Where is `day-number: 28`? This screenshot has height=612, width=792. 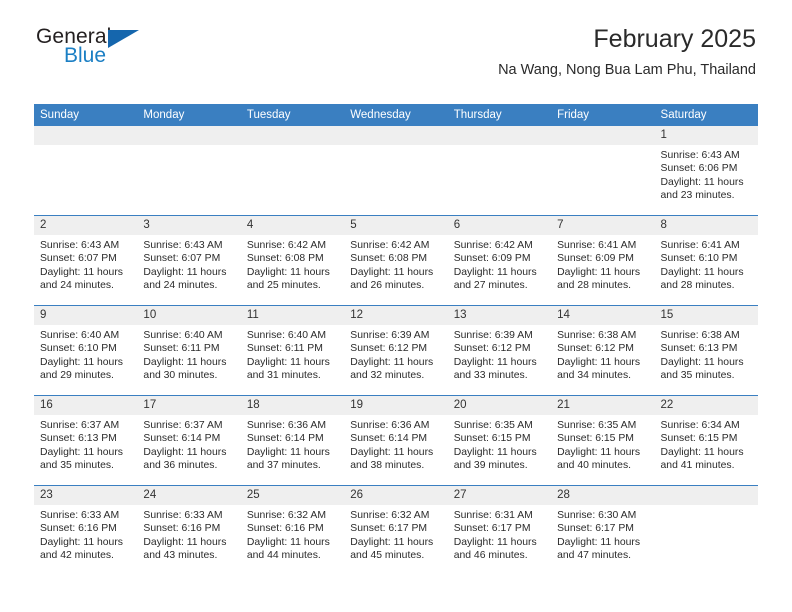 day-number: 28 is located at coordinates (603, 495).